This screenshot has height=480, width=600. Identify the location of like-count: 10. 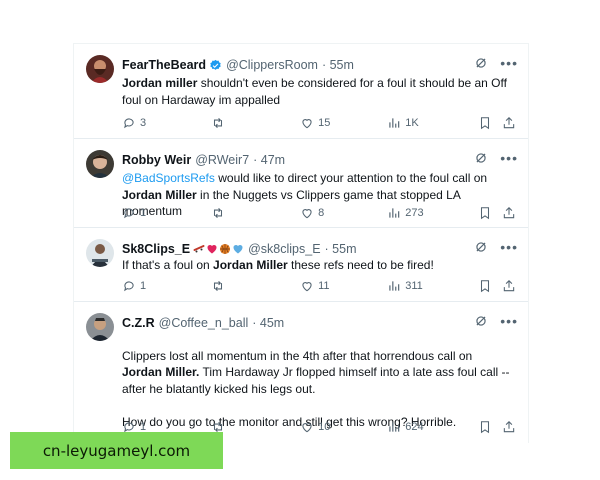
(324, 427).